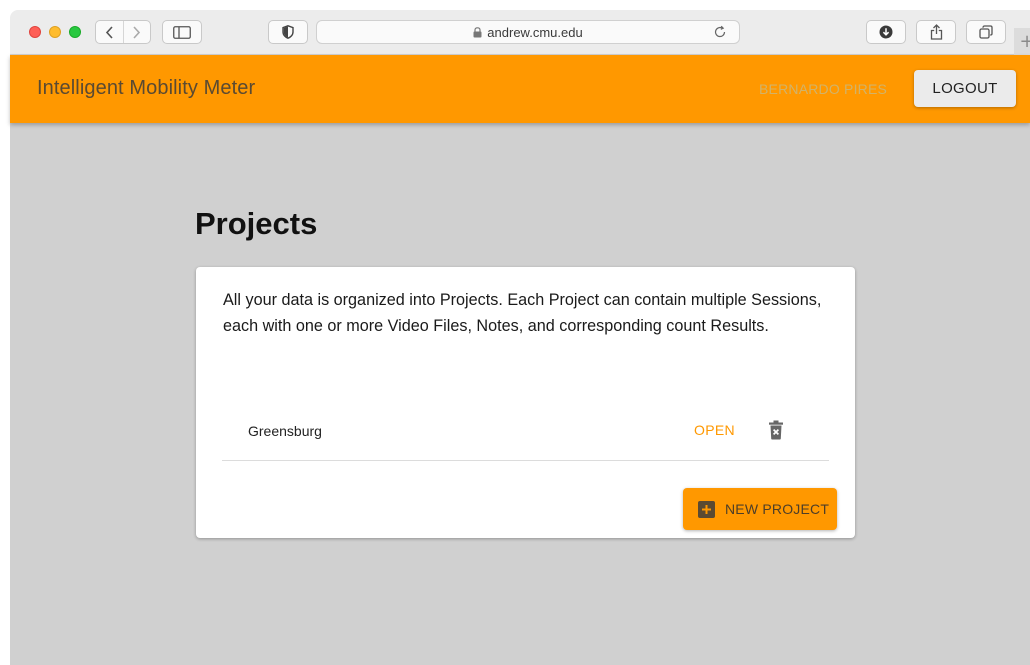 The image size is (1030, 665). Describe the element at coordinates (714, 430) in the screenshot. I see `open-project-button: OPEN` at that location.